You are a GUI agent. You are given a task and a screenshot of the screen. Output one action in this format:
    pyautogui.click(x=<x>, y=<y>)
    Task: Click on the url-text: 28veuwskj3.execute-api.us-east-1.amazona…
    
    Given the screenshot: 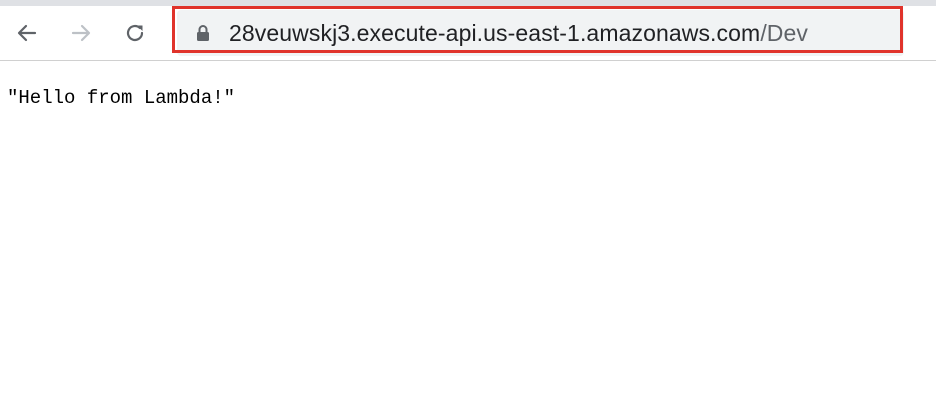 What is the action you would take?
    pyautogui.click(x=518, y=33)
    